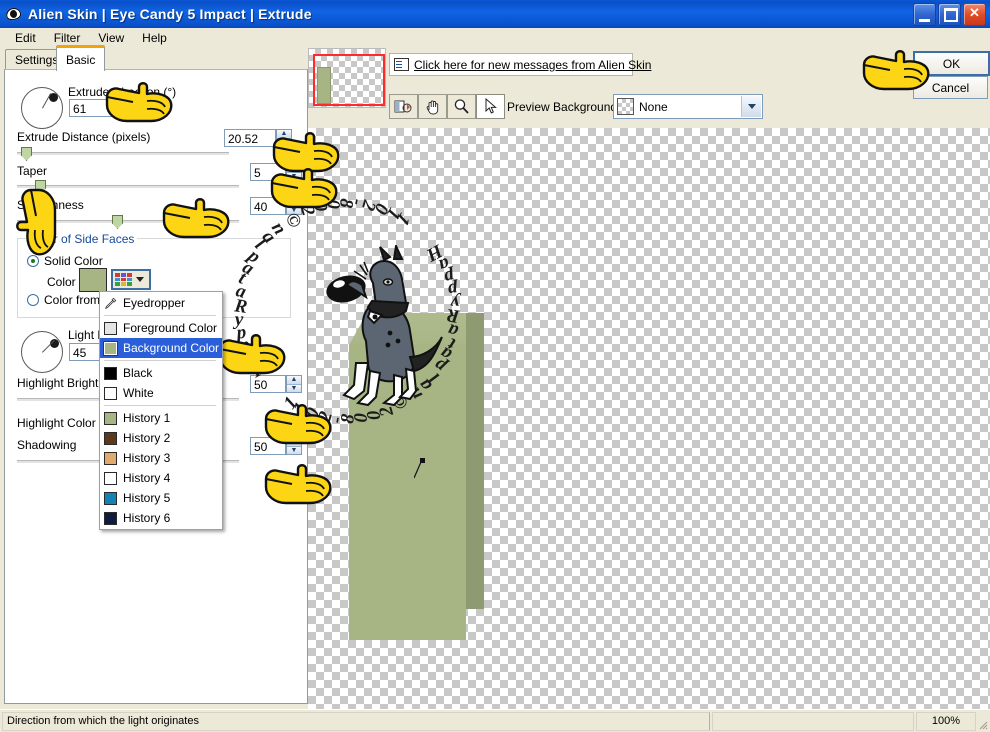  Describe the element at coordinates (294, 446) in the screenshot. I see `shadowing-spinner: ▲ ▼` at that location.